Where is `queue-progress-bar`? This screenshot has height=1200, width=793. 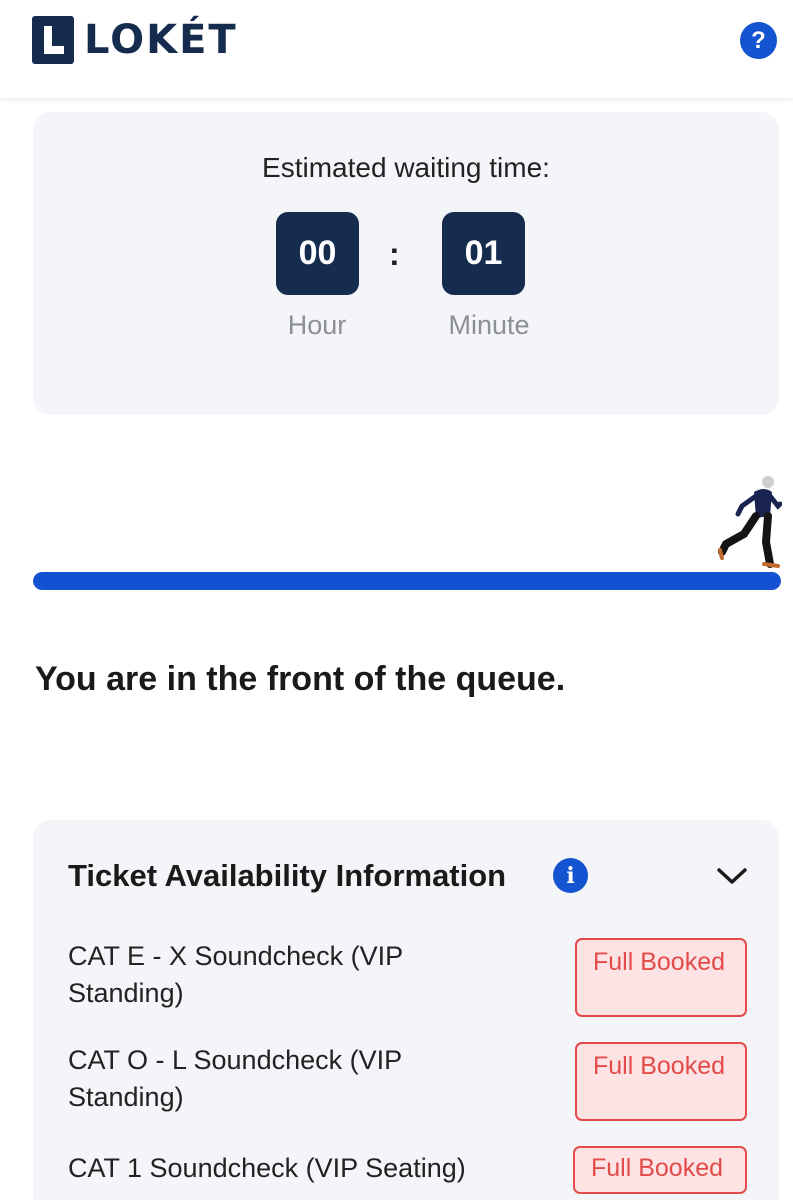 queue-progress-bar is located at coordinates (407, 581).